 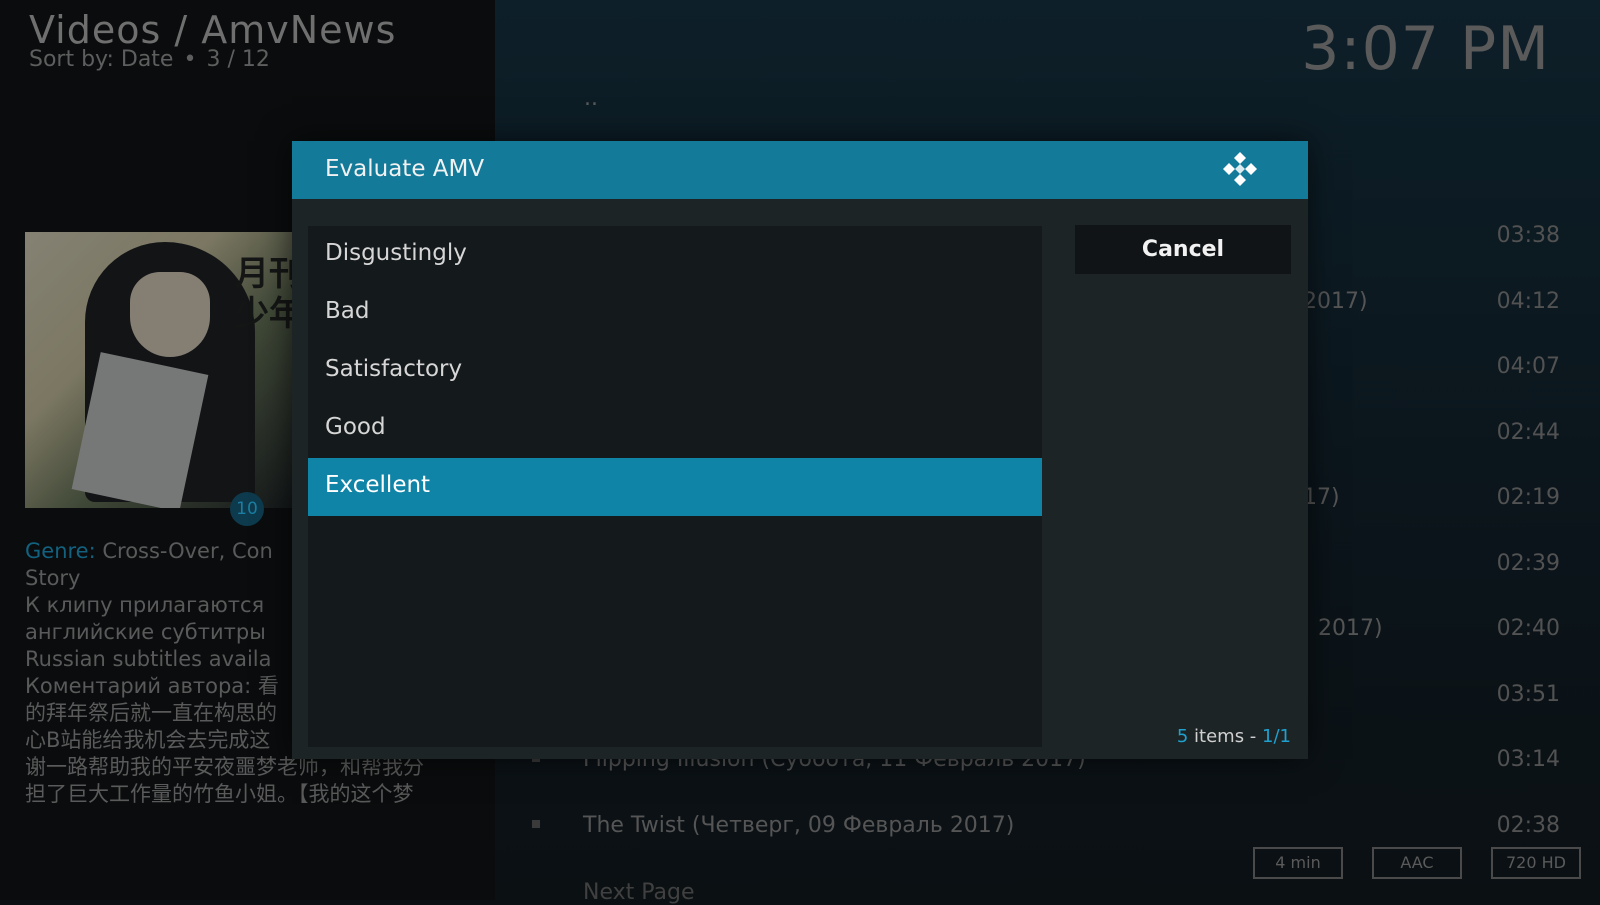 I want to click on item-position: 3 / 12, so click(x=238, y=59).